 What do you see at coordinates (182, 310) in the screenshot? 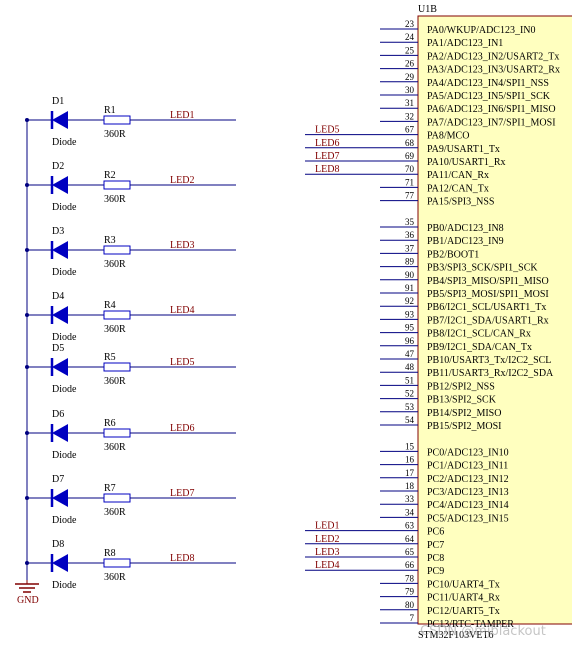
I see `led-net-label: LED4` at bounding box center [182, 310].